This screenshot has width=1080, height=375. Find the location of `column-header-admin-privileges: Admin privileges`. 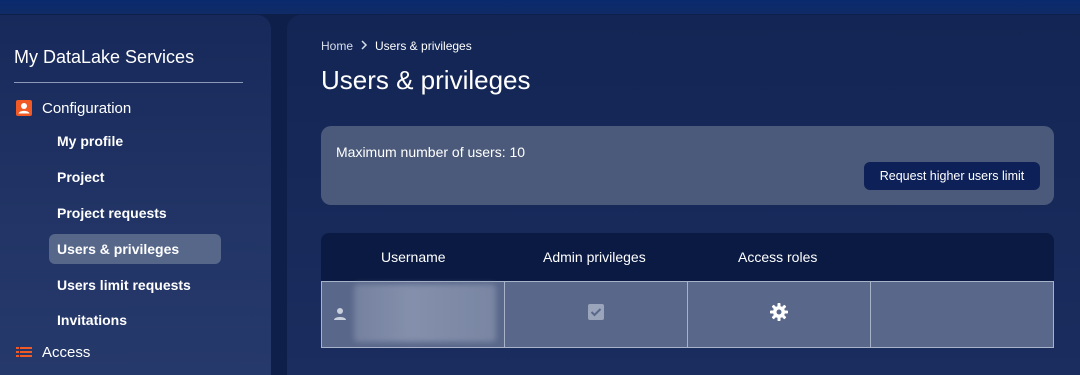

column-header-admin-privileges: Admin privileges is located at coordinates (594, 257).